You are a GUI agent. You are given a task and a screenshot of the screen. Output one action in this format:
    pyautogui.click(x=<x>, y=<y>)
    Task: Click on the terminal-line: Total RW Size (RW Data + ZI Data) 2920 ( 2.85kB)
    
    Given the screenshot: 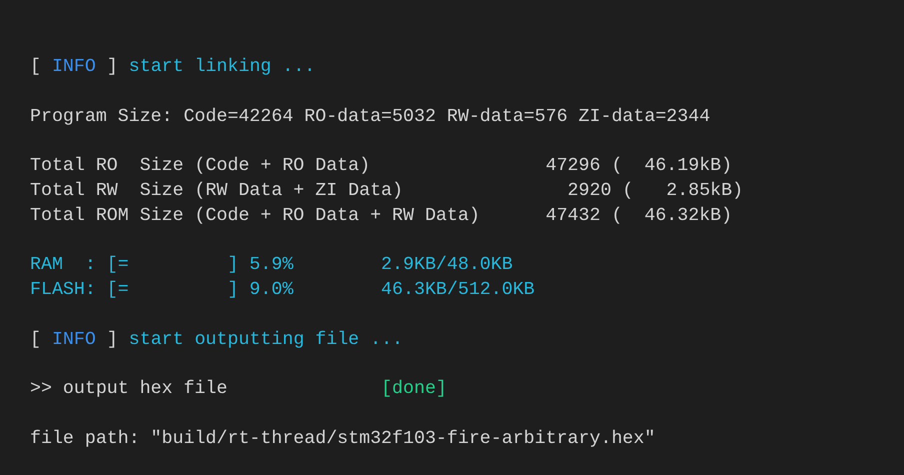 What is the action you would take?
    pyautogui.click(x=387, y=191)
    